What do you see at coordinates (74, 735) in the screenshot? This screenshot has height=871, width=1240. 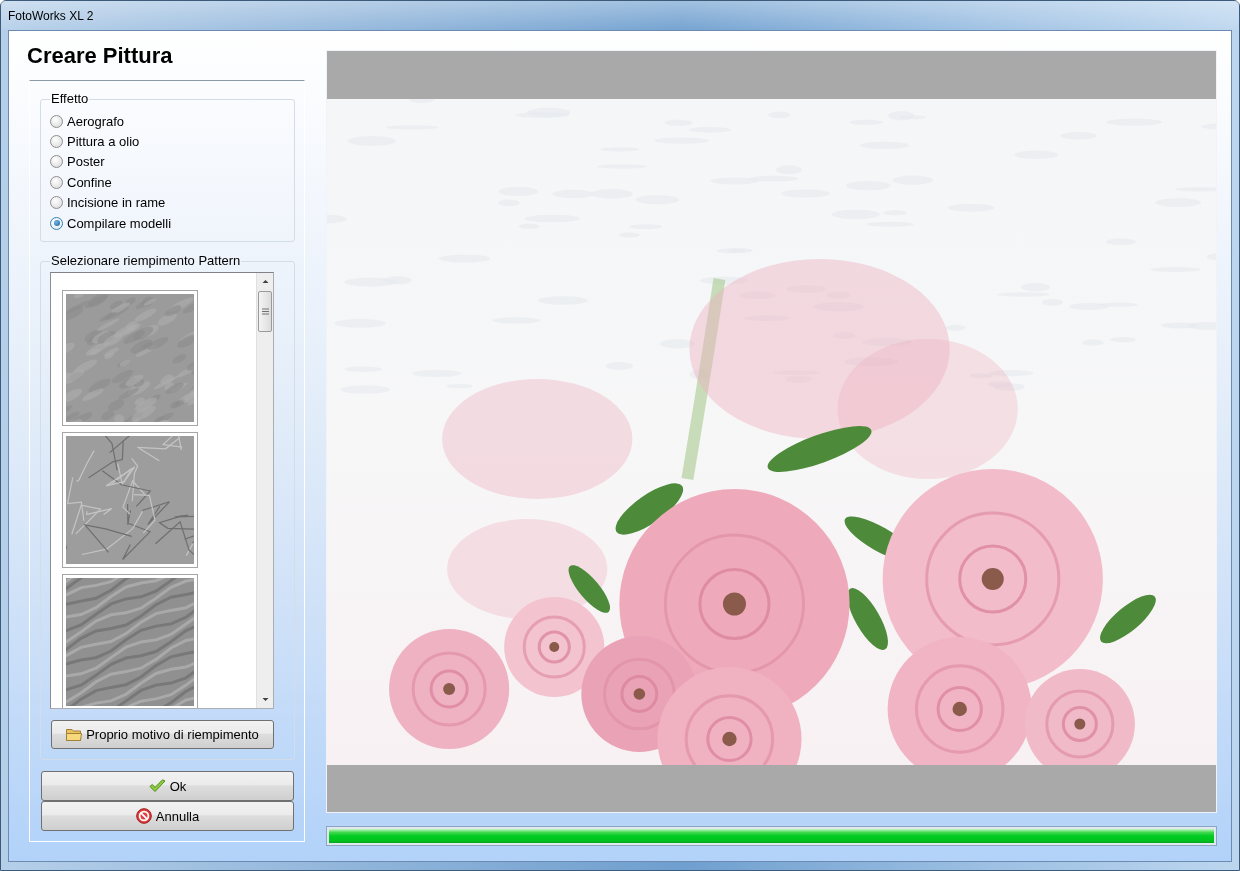 I see `folder-icon` at bounding box center [74, 735].